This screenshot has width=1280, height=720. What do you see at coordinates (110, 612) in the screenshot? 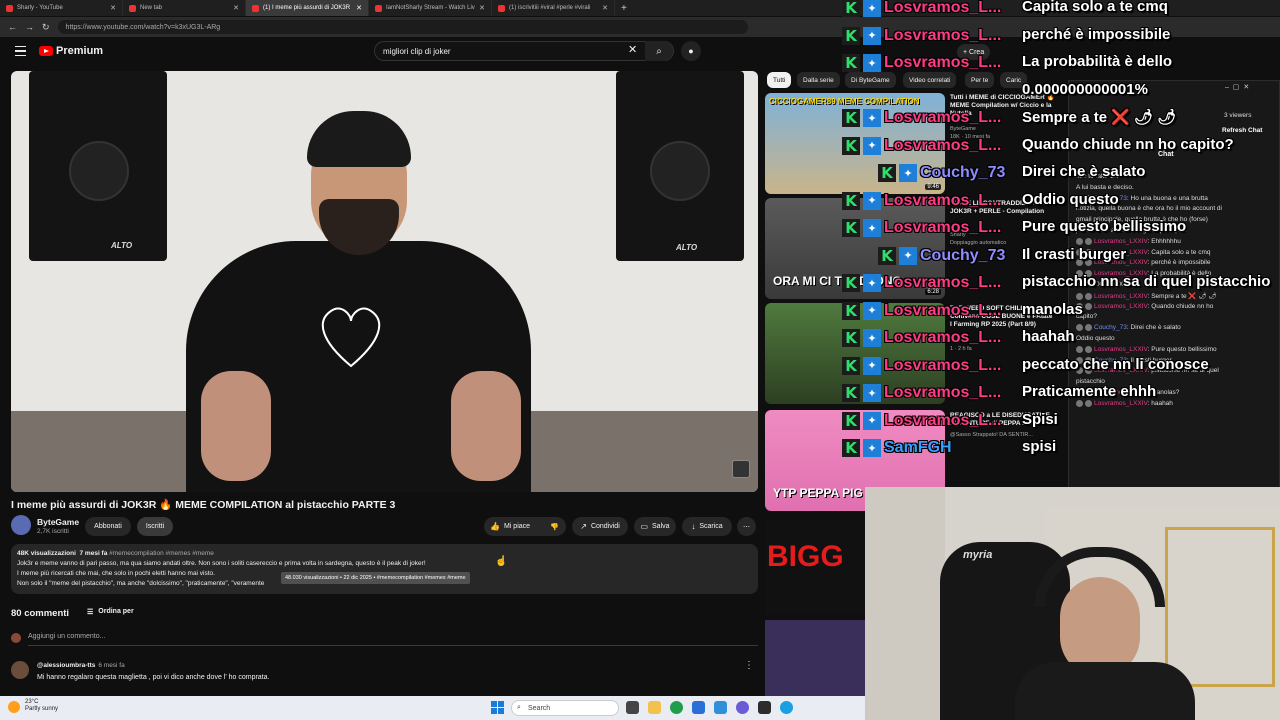
I see `sort-comments-button: ☰ Ordina per` at bounding box center [110, 612].